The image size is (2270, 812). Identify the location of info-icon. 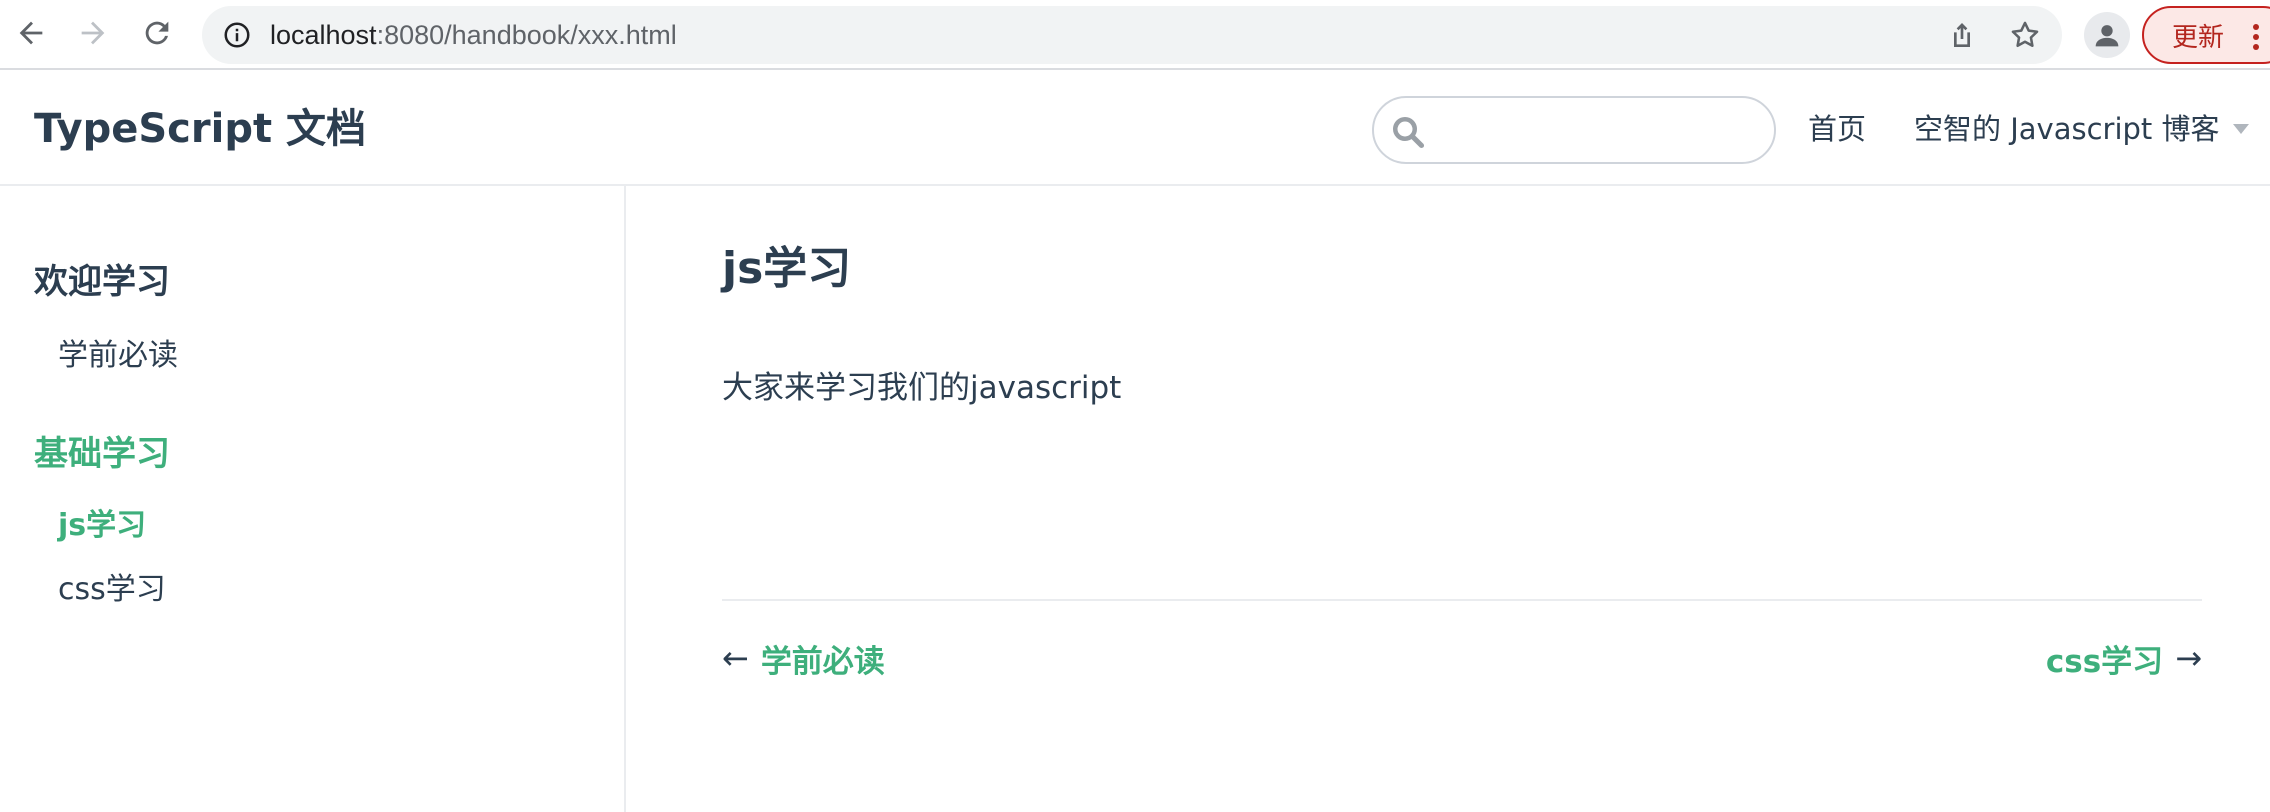
(237, 35).